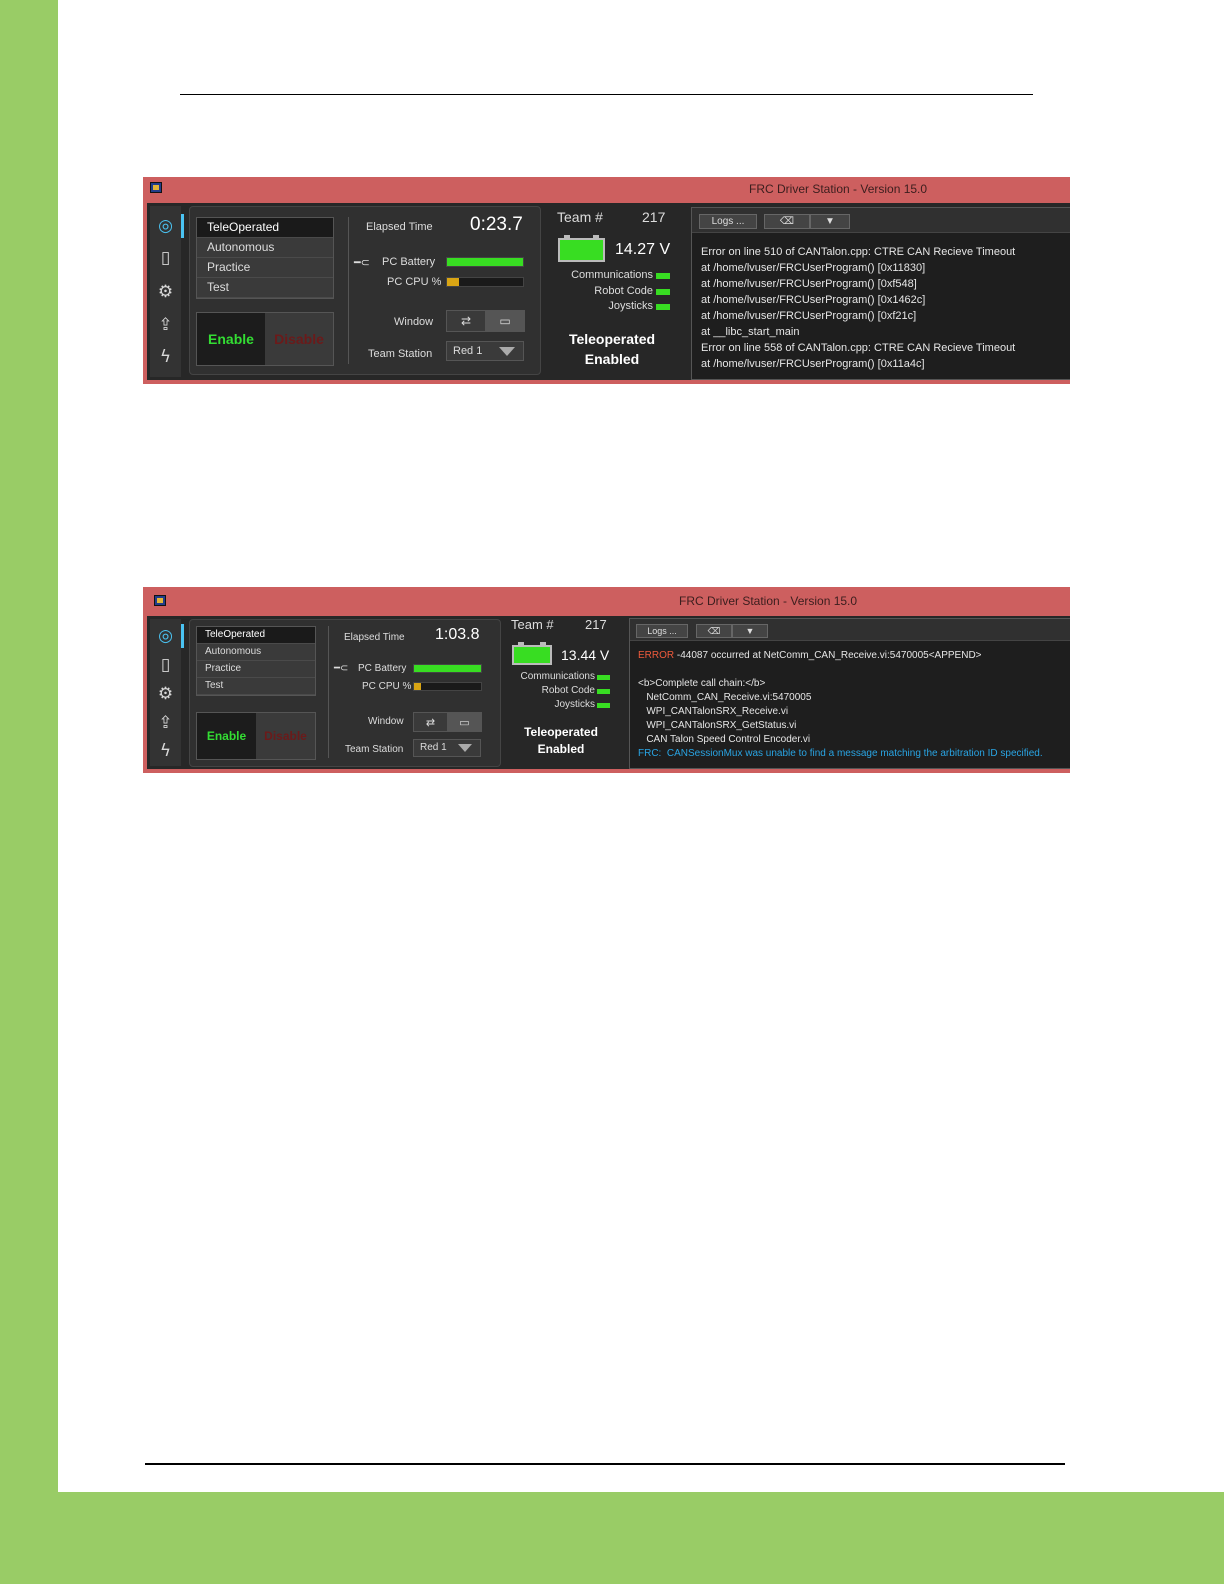  What do you see at coordinates (654, 217) in the screenshot?
I see `team-number-value: 217` at bounding box center [654, 217].